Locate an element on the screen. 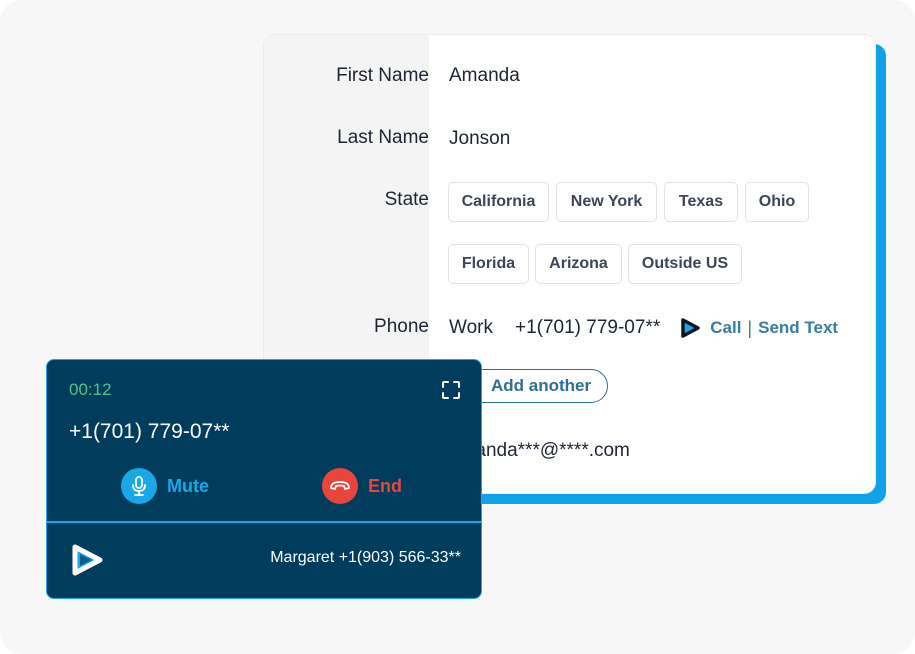 The image size is (915, 654). phone-type: Work is located at coordinates (471, 327).